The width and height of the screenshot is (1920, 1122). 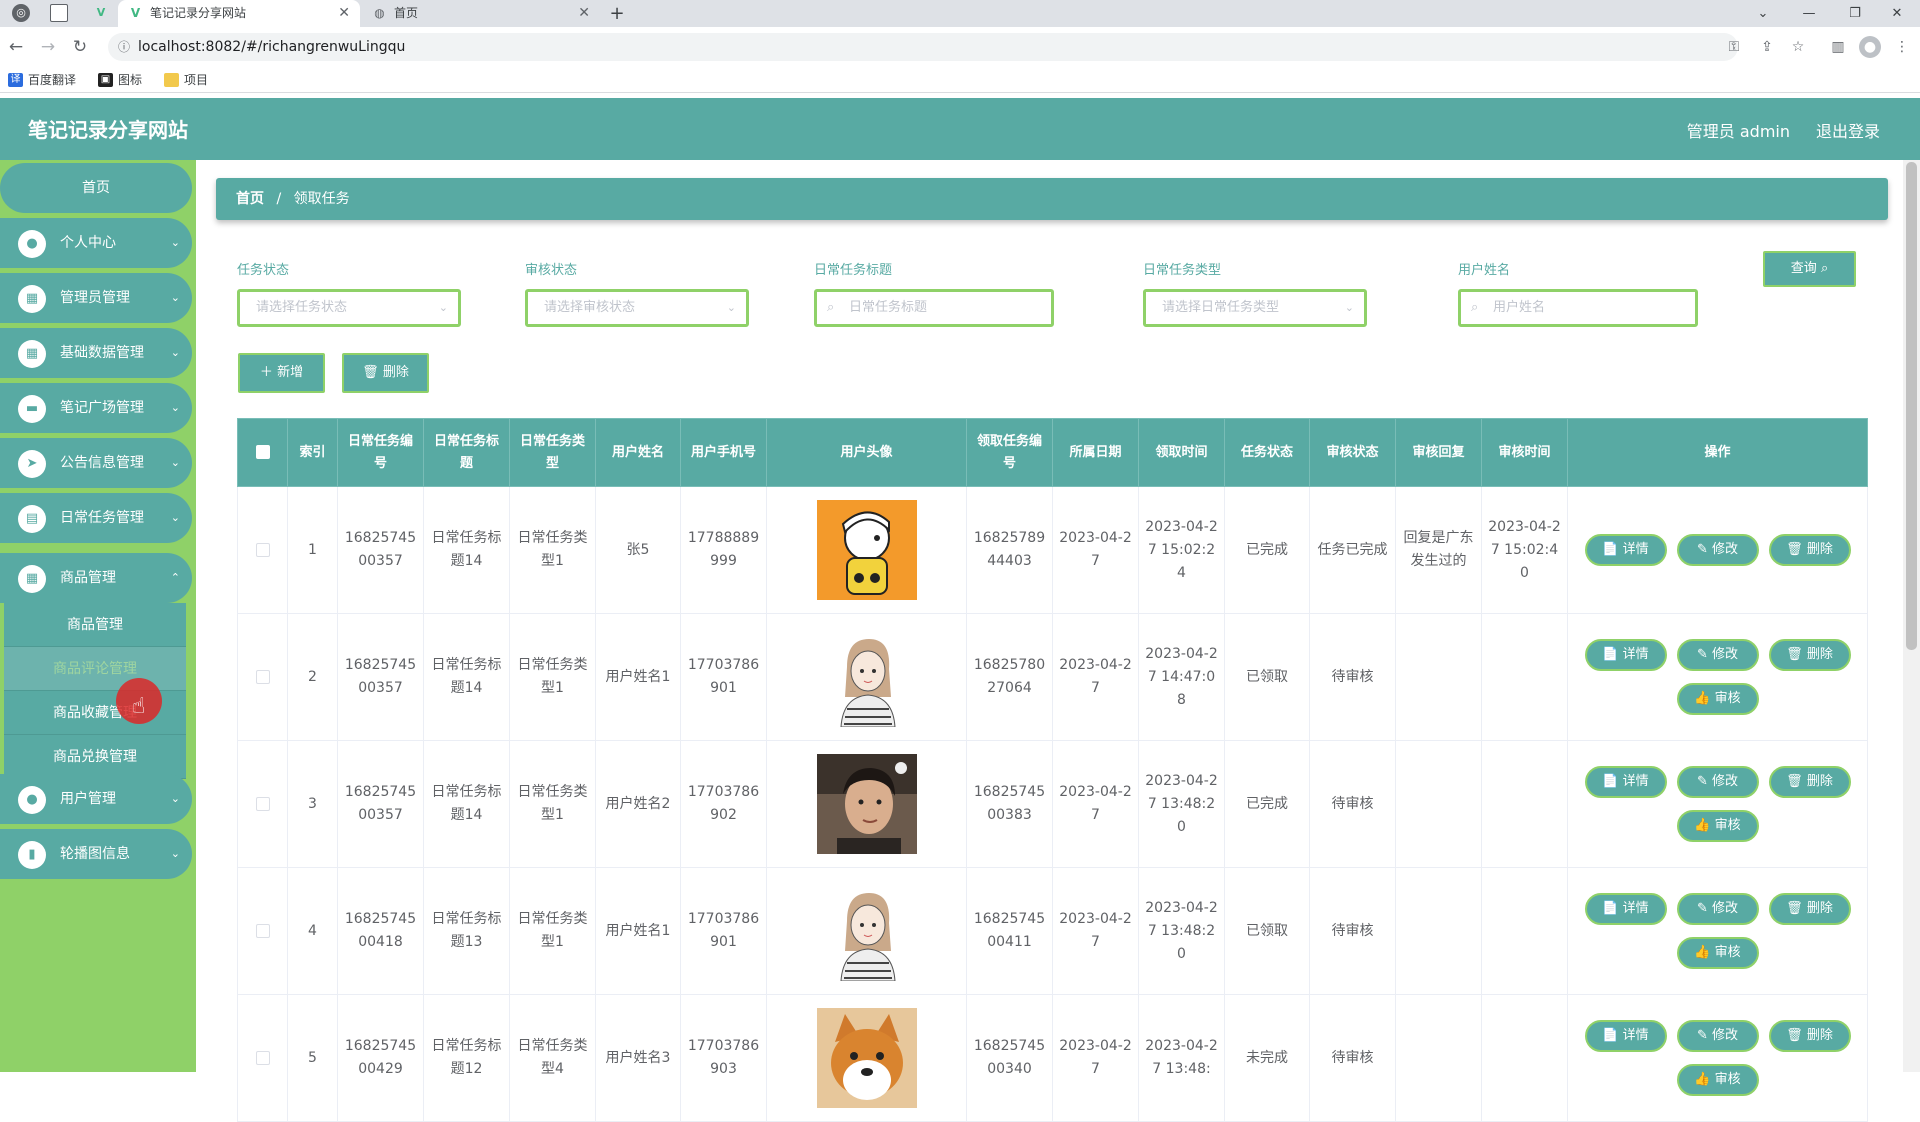 I want to click on task-title-input: ⌕ 日常任务标题, so click(x=934, y=308).